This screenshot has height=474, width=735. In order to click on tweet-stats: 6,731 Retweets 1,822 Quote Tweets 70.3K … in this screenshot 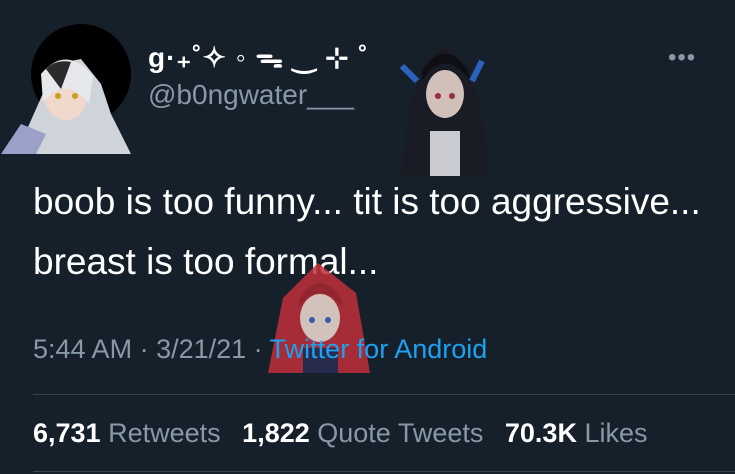, I will do `click(347, 433)`.